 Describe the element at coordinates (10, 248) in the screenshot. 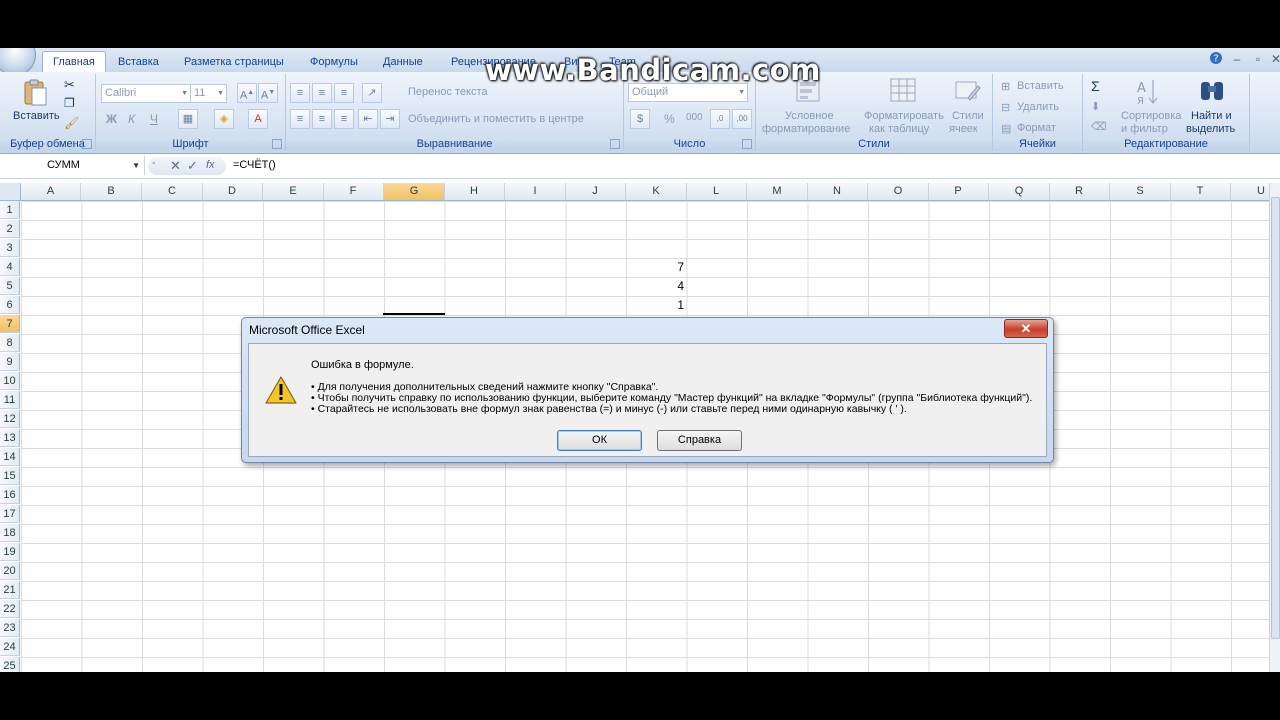

I see `row-header: 3` at that location.